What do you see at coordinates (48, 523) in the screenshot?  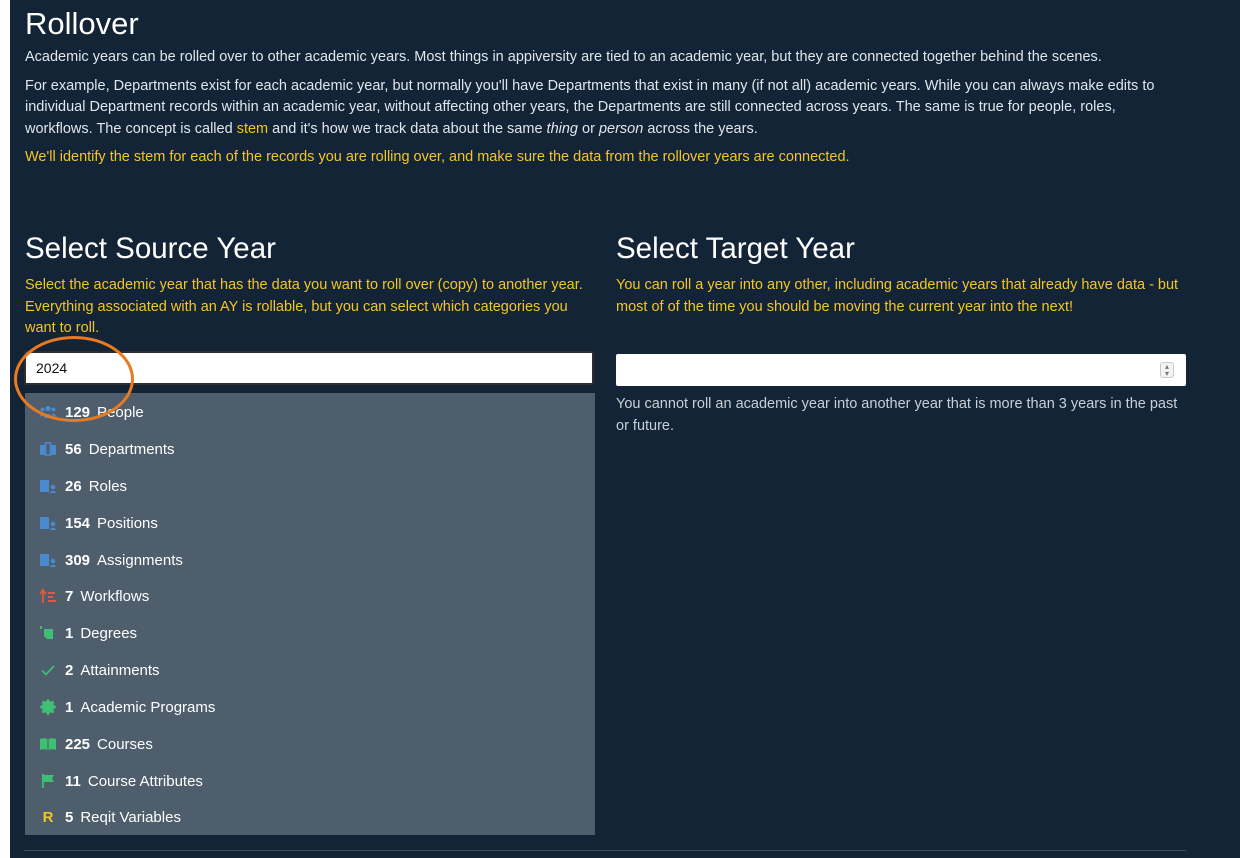 I see `positions-icon` at bounding box center [48, 523].